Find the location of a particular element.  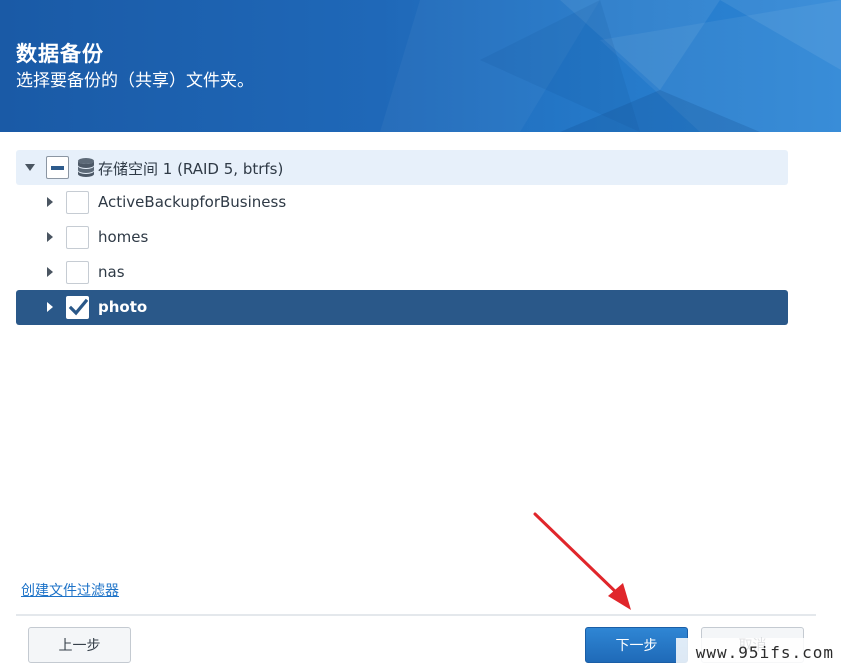

next-button: 下一步 is located at coordinates (636, 645).